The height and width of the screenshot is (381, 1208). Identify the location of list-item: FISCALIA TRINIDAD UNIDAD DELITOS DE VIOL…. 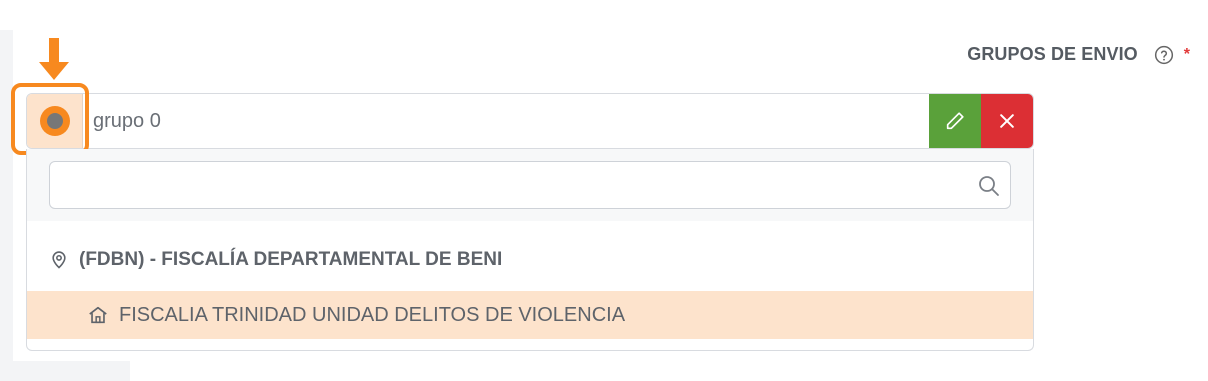
(530, 315).